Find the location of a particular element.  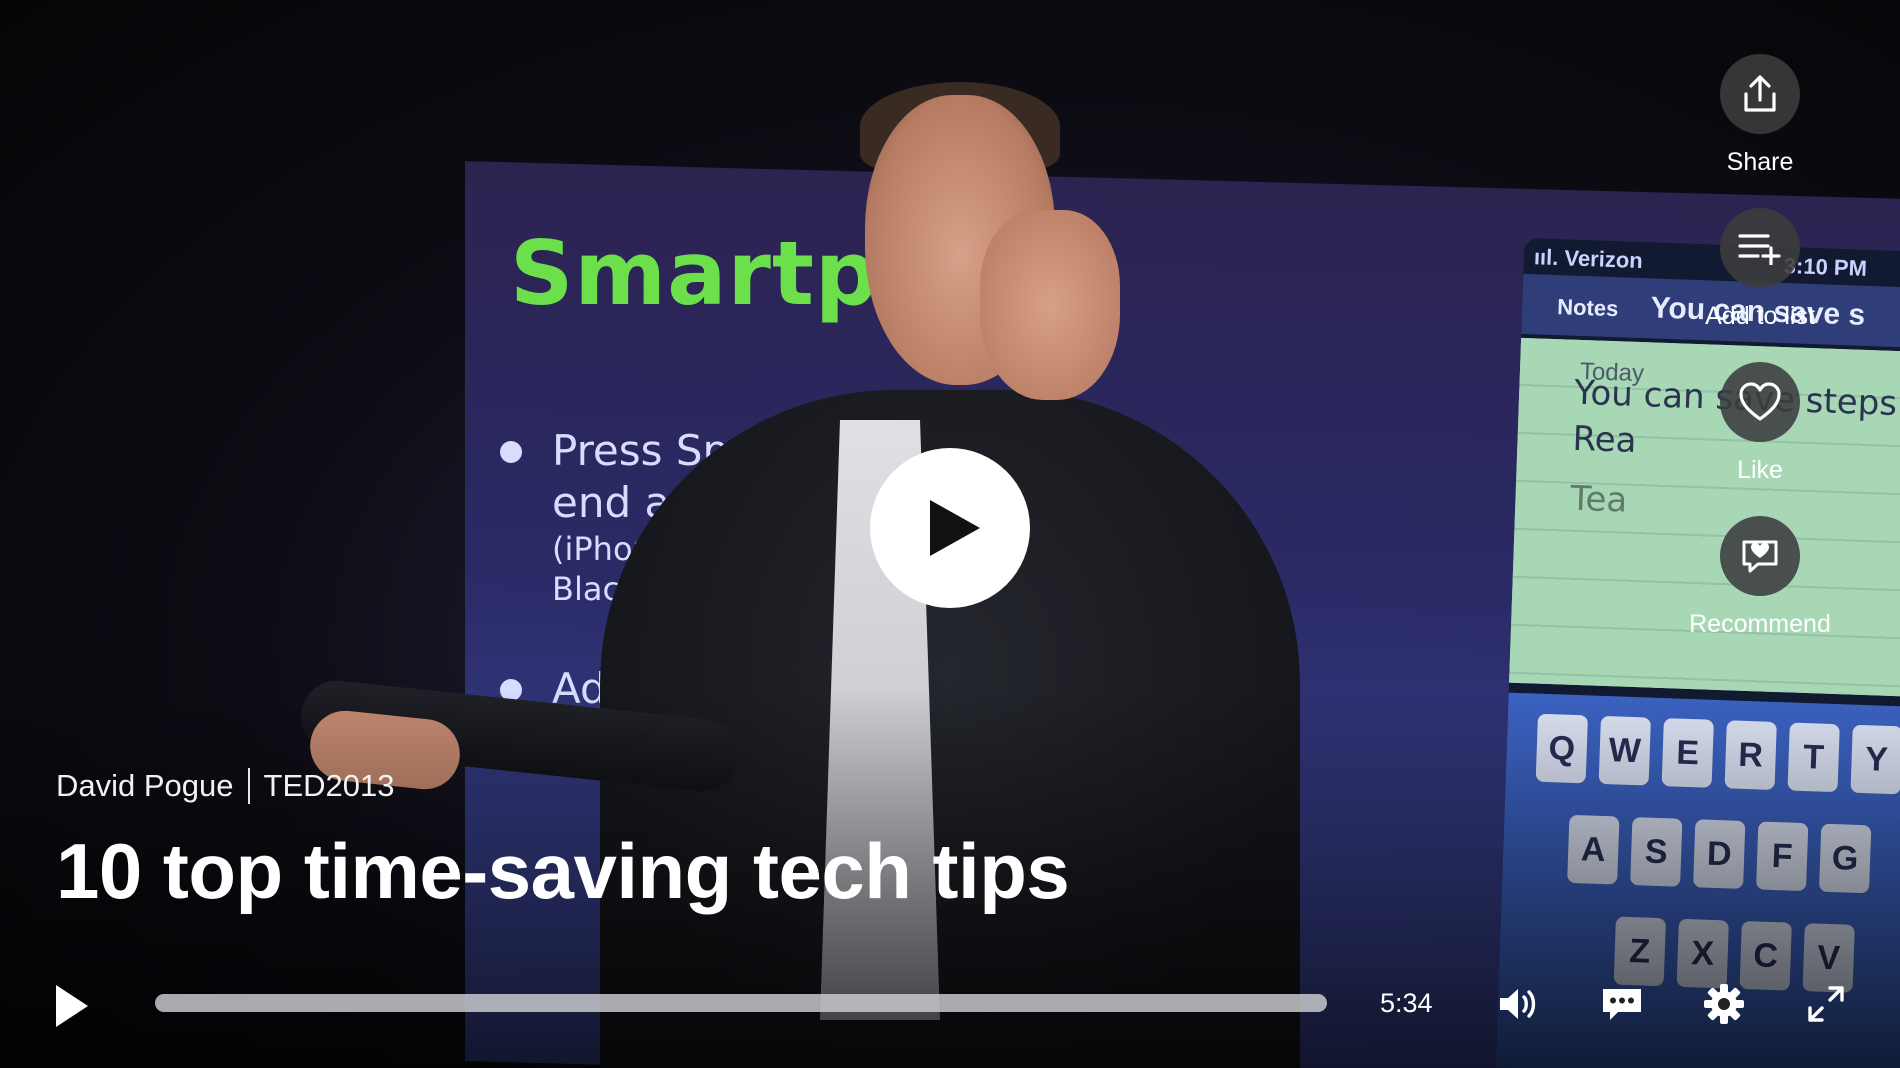

recommend-icon is located at coordinates (1760, 556).